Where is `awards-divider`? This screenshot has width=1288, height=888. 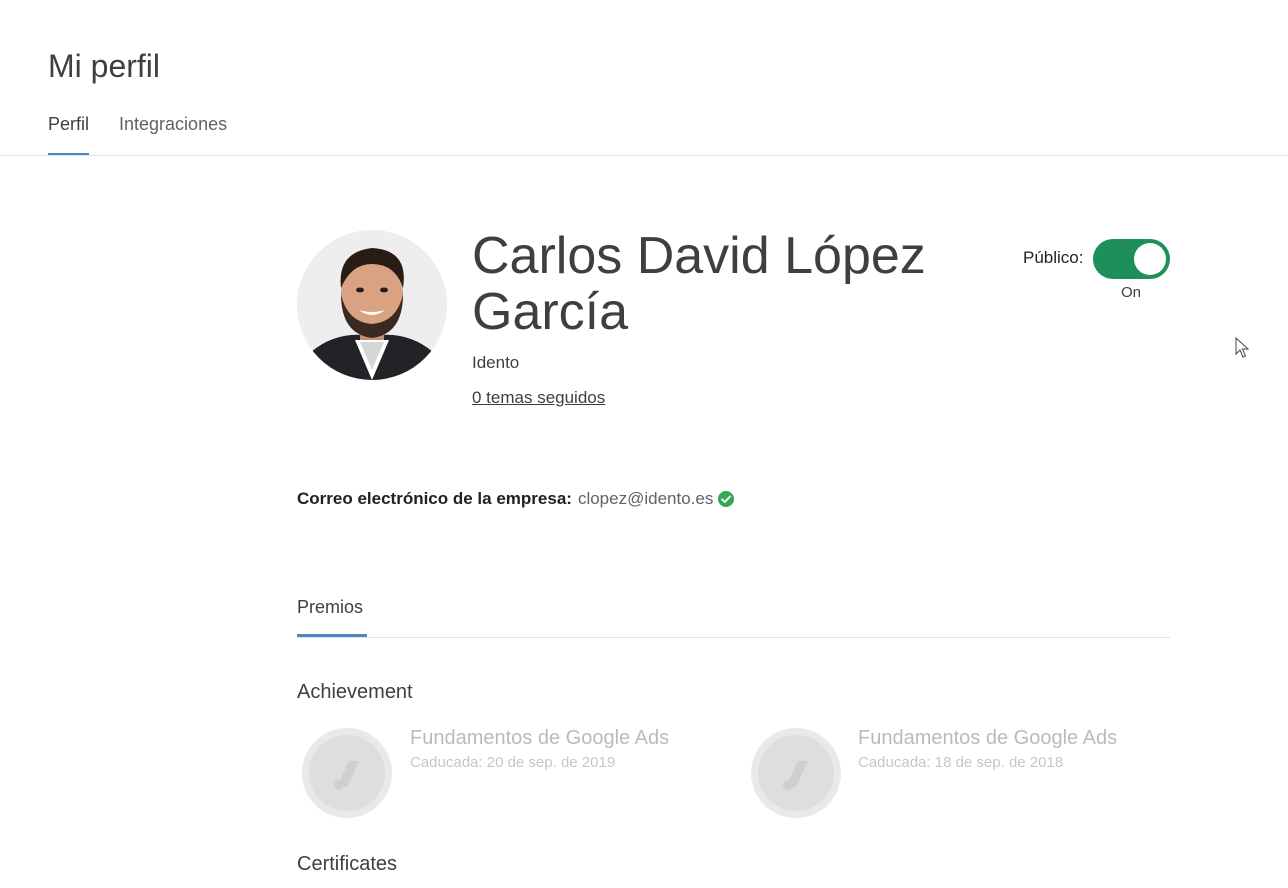 awards-divider is located at coordinates (733, 637).